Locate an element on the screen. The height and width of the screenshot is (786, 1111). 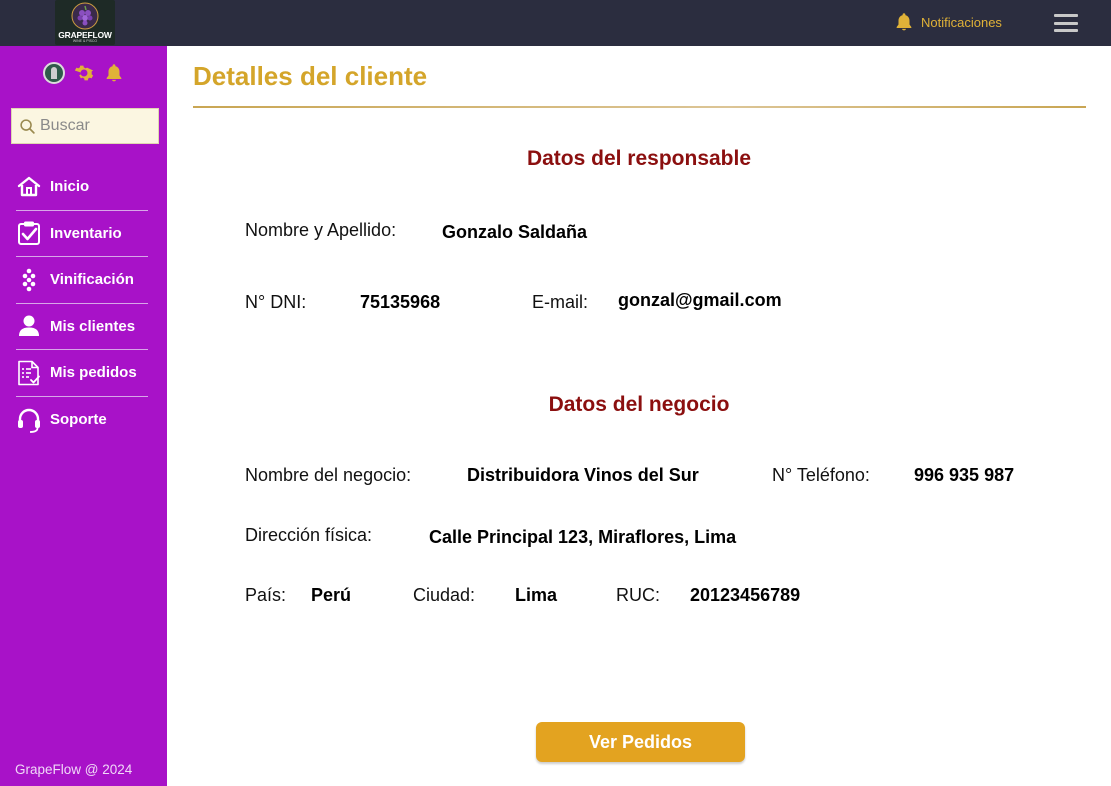
city-value: Lima is located at coordinates (536, 595).